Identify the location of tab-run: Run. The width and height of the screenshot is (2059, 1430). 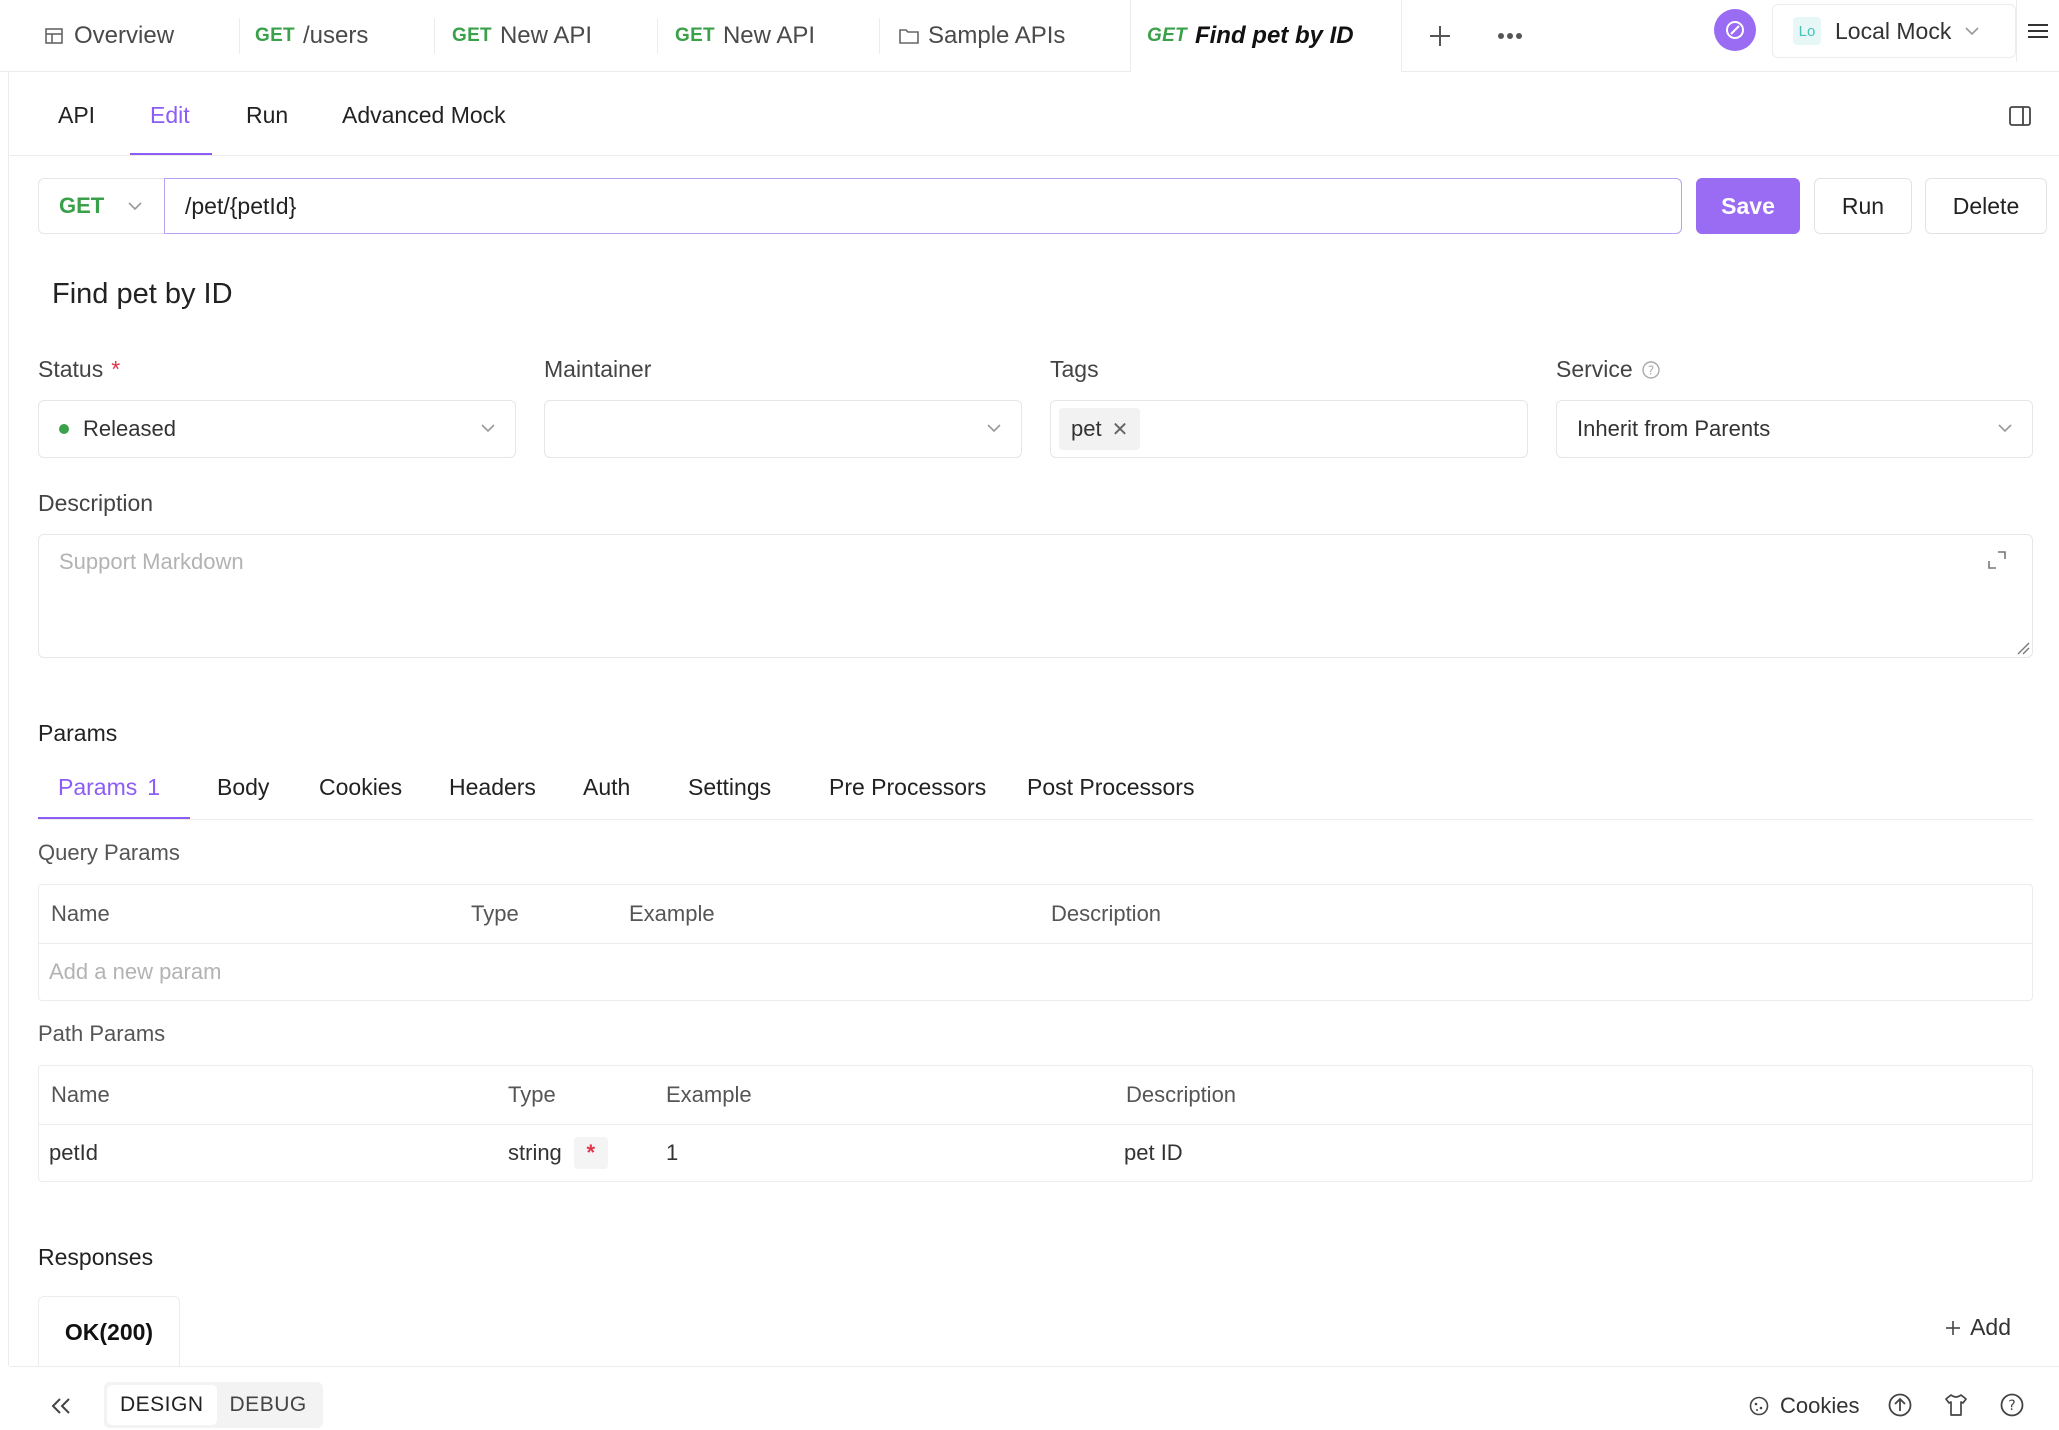
(267, 123).